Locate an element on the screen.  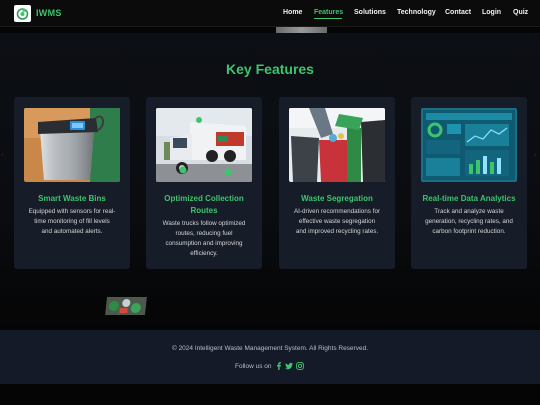
active-nav-underline is located at coordinates (328, 18).